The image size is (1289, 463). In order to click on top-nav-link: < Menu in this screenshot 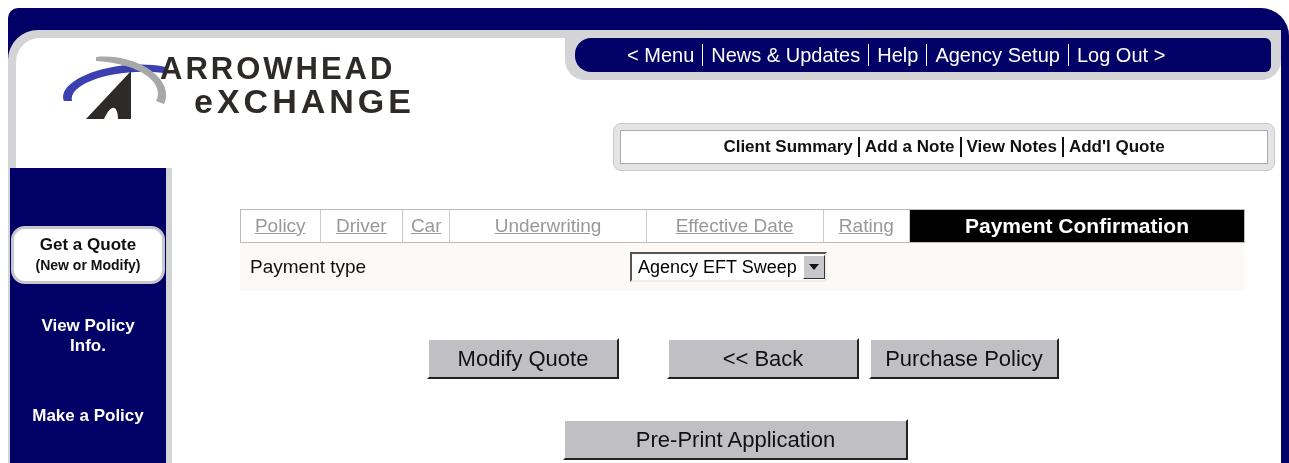, I will do `click(661, 55)`.